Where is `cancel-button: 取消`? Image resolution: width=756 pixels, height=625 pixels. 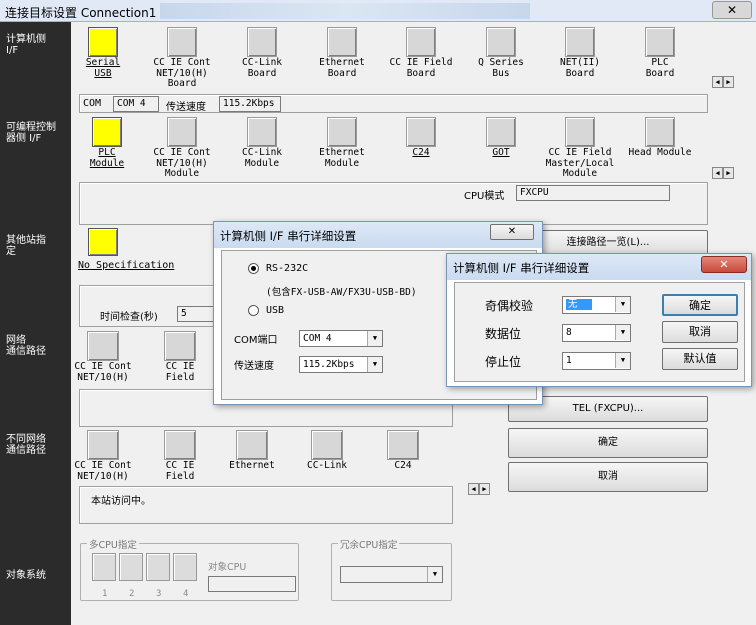
cancel-button: 取消 is located at coordinates (608, 477).